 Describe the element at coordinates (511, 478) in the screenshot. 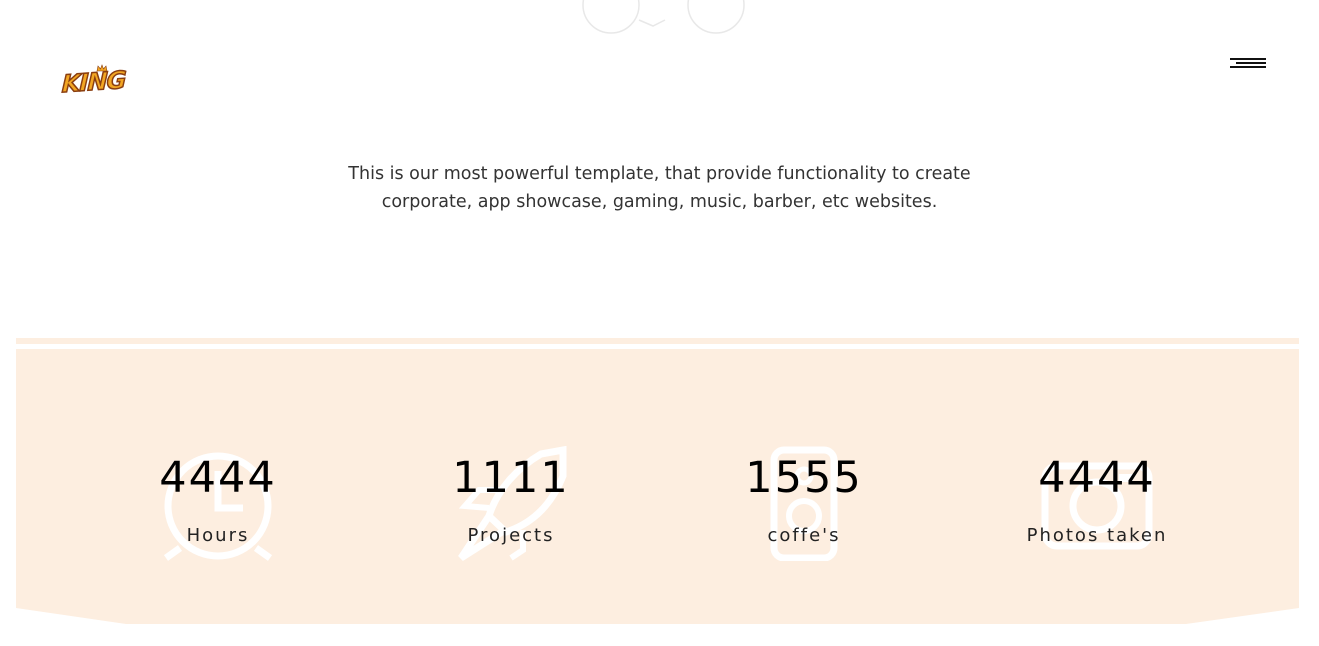

I see `stat-number: 1111` at that location.